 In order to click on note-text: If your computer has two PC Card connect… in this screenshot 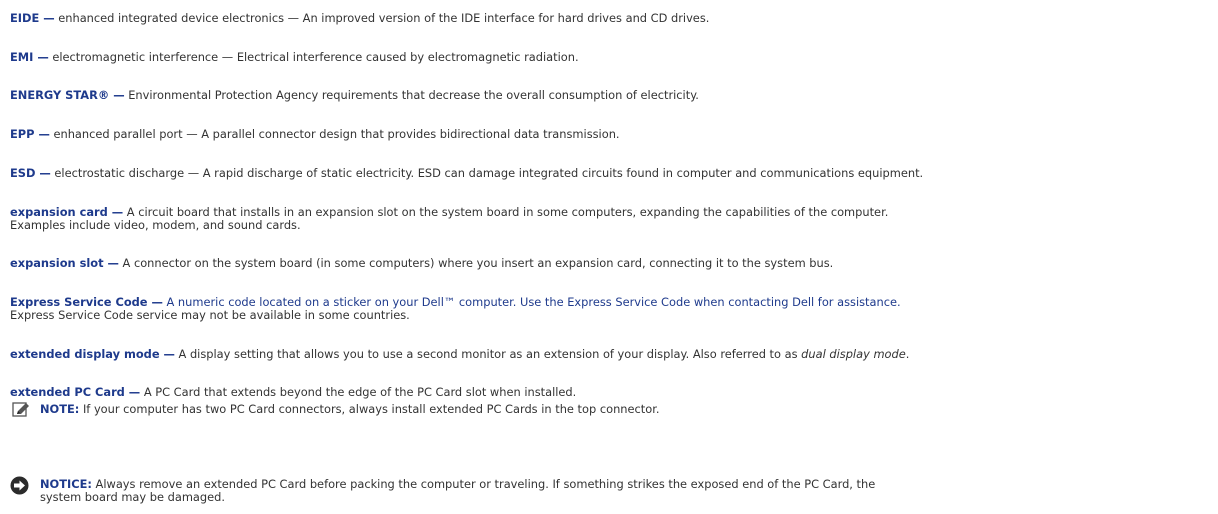, I will do `click(369, 409)`.